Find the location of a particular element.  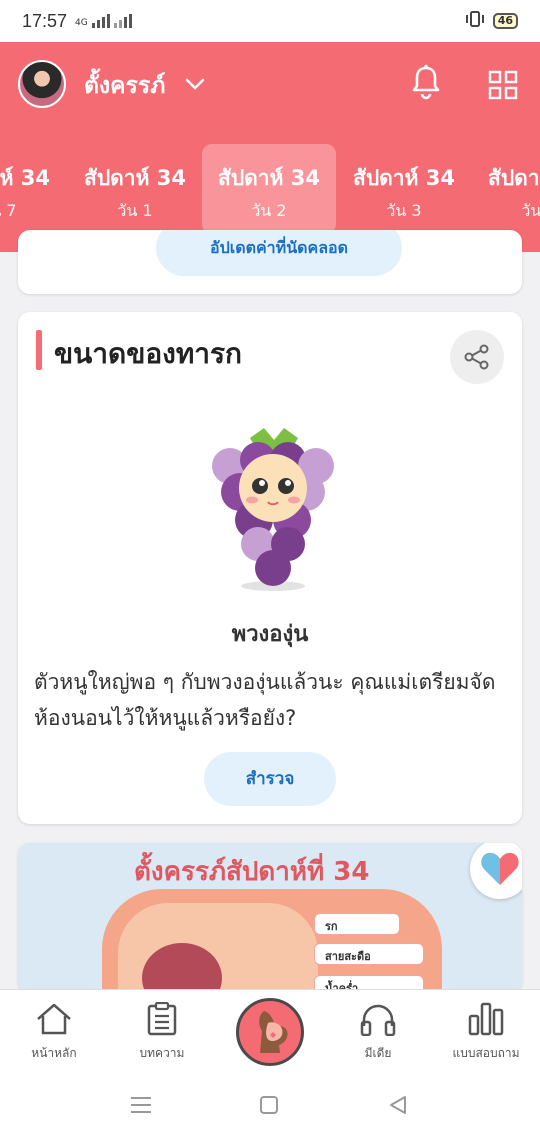

chevron-down-icon is located at coordinates (195, 83).